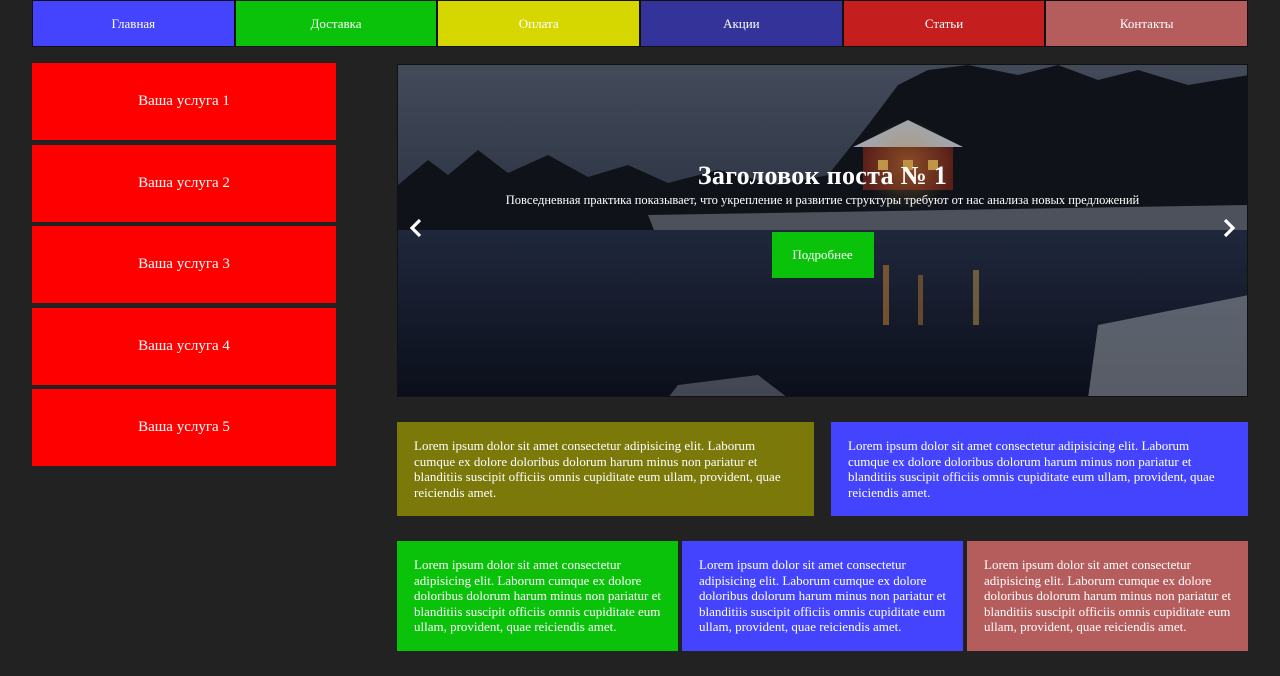 The image size is (1280, 676). I want to click on slider-prev-button, so click(416, 228).